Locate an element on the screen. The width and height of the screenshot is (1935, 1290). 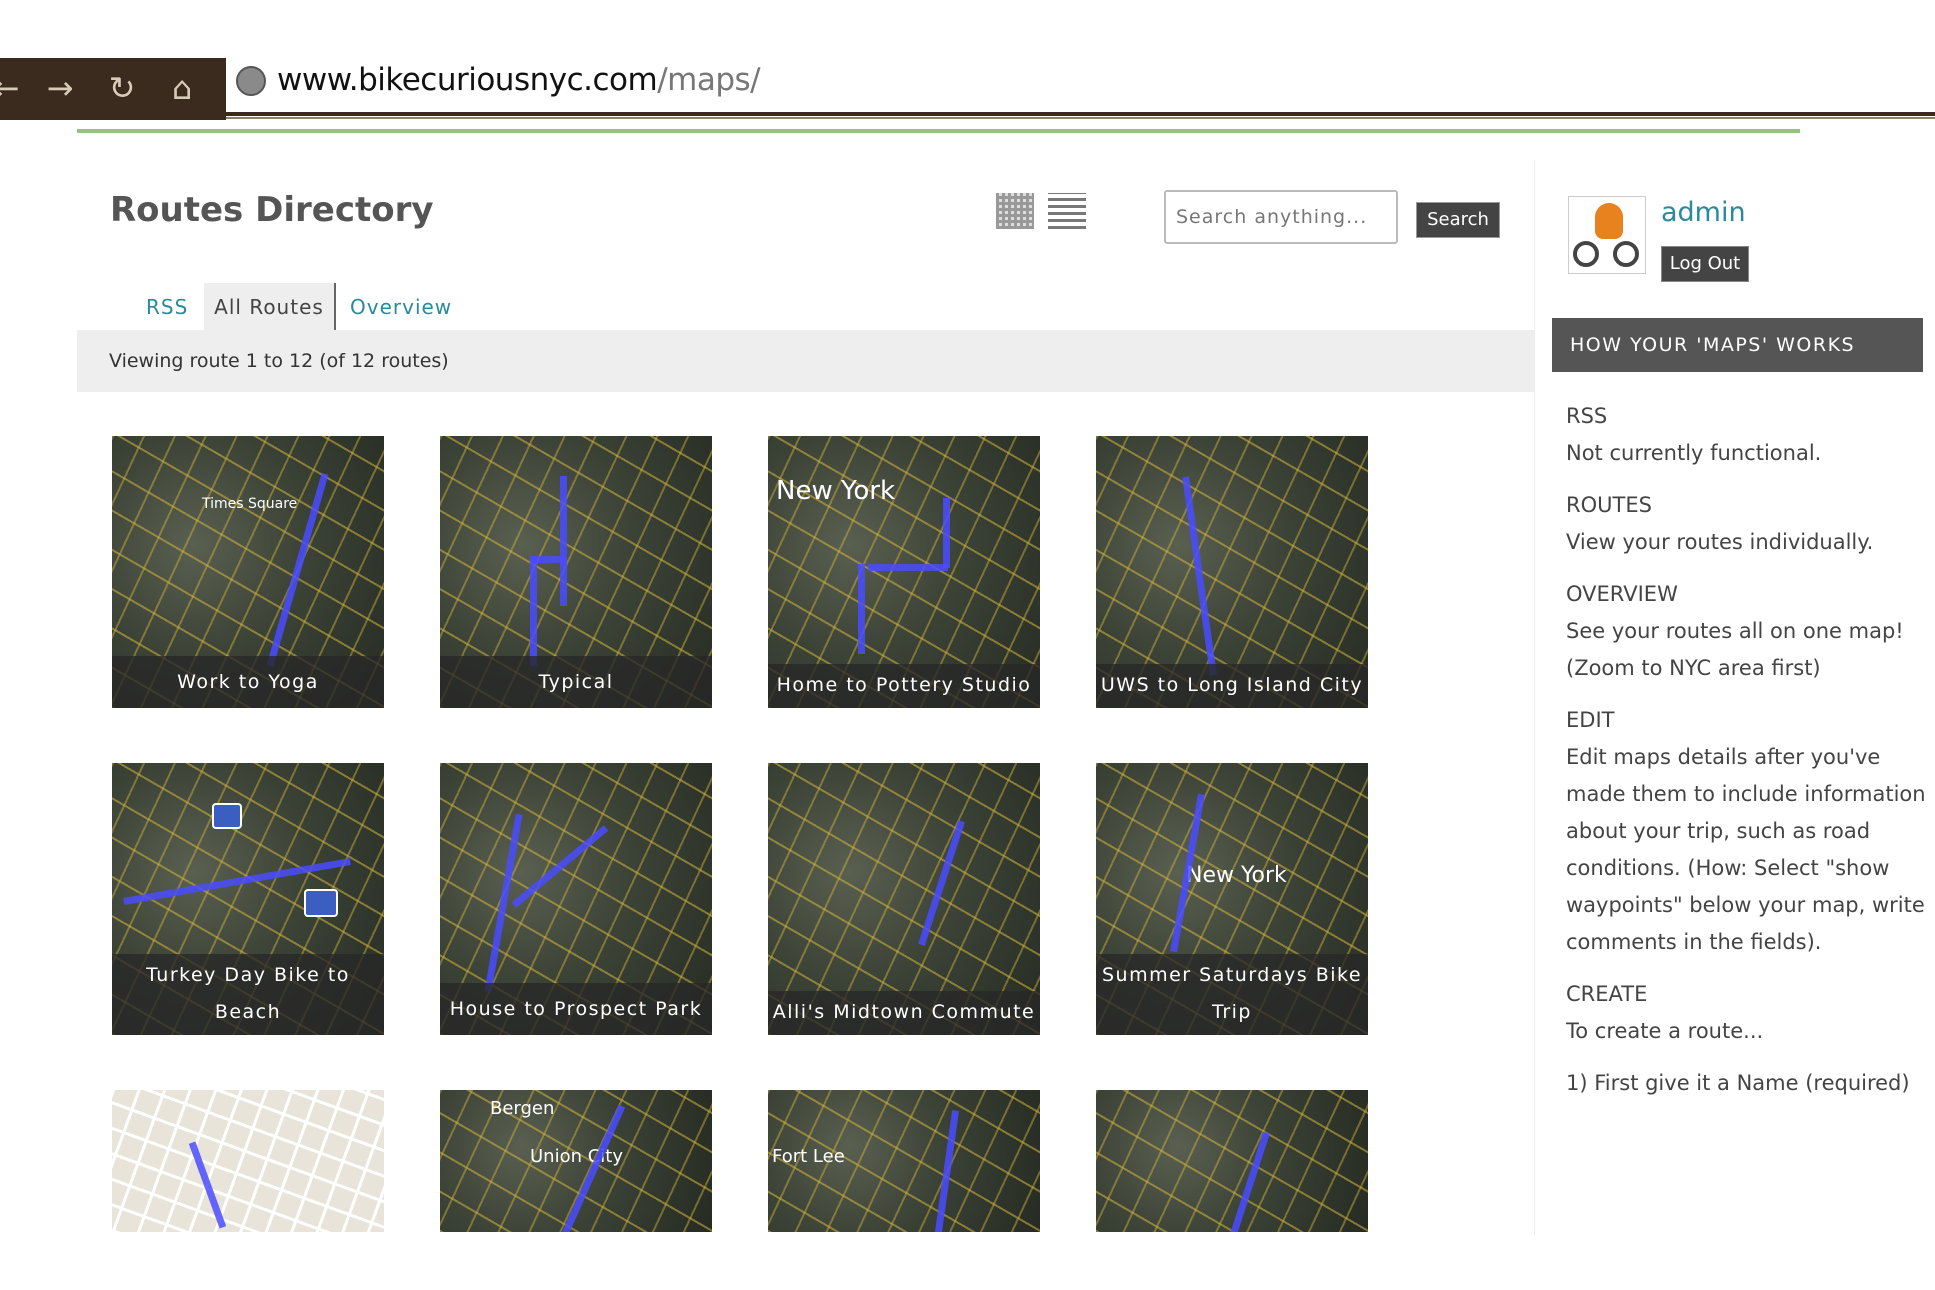
search-input is located at coordinates (1281, 217).